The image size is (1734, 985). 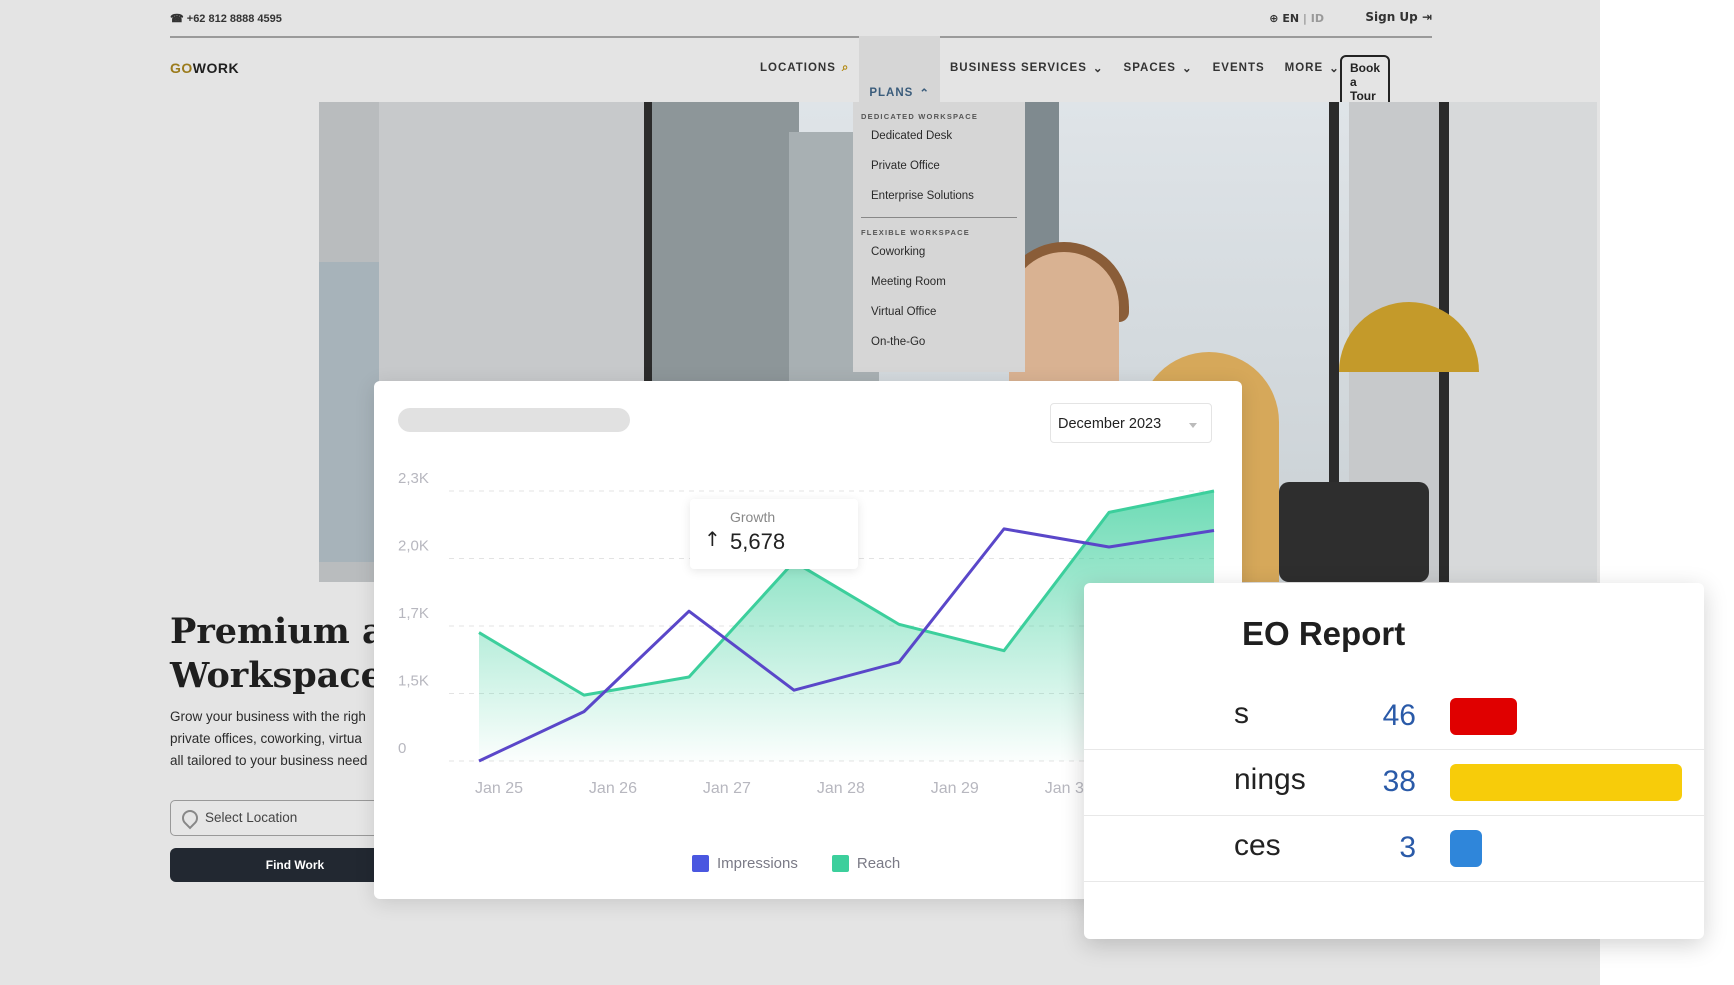 I want to click on x-tick-label: Jan 26, so click(x=613, y=788).